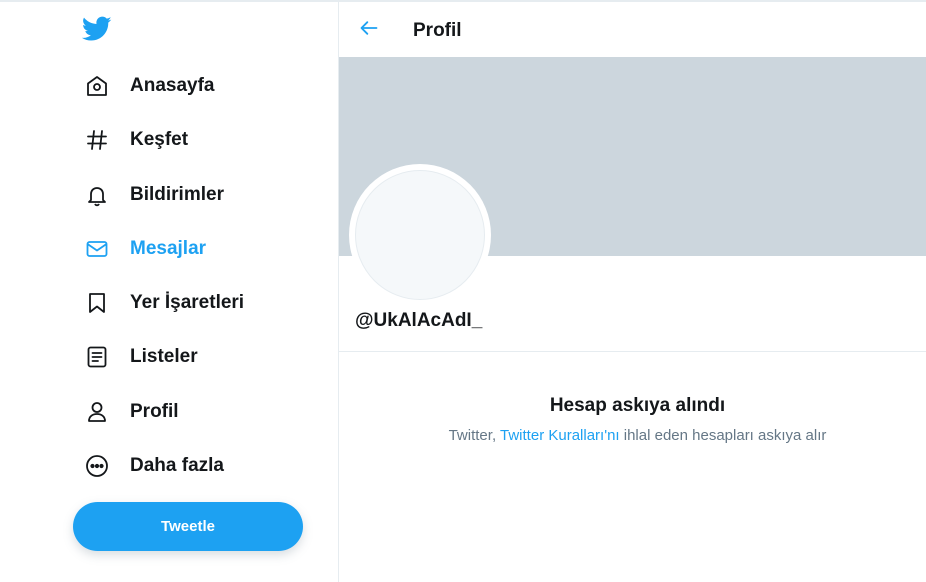 The width and height of the screenshot is (926, 582). I want to click on twitter-rules-link: Twitter Kuralları'nı, so click(560, 435).